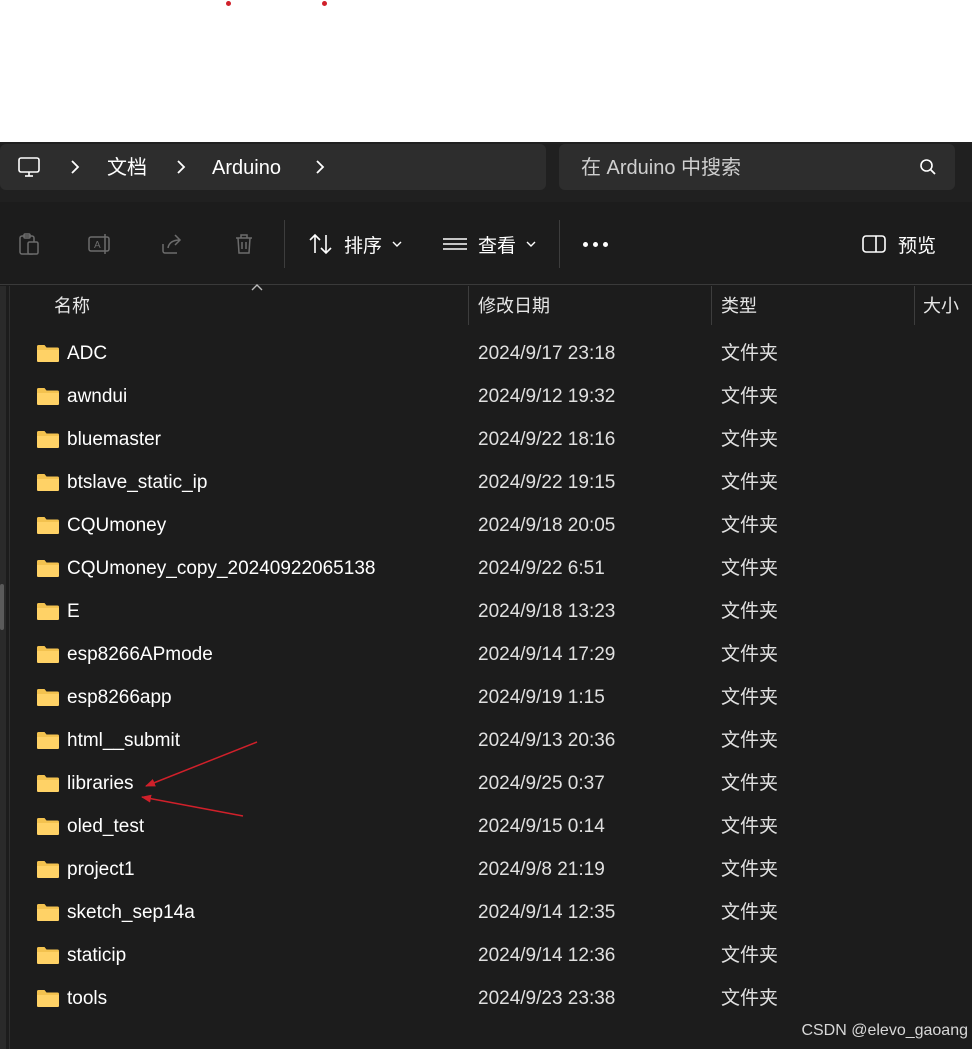 This screenshot has width=972, height=1049. What do you see at coordinates (899, 244) in the screenshot?
I see `preview-button: 预览` at bounding box center [899, 244].